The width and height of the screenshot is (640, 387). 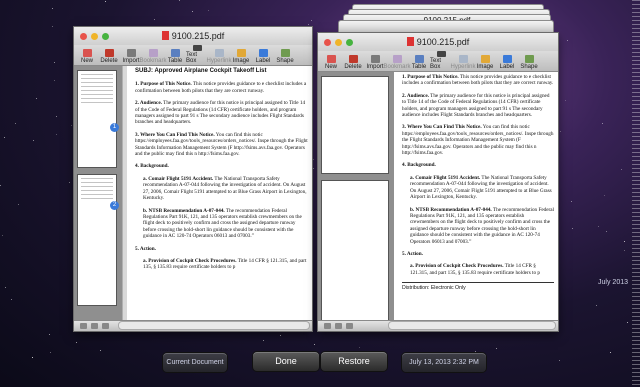 I want to click on current-document-button: Current Document, so click(x=195, y=362).